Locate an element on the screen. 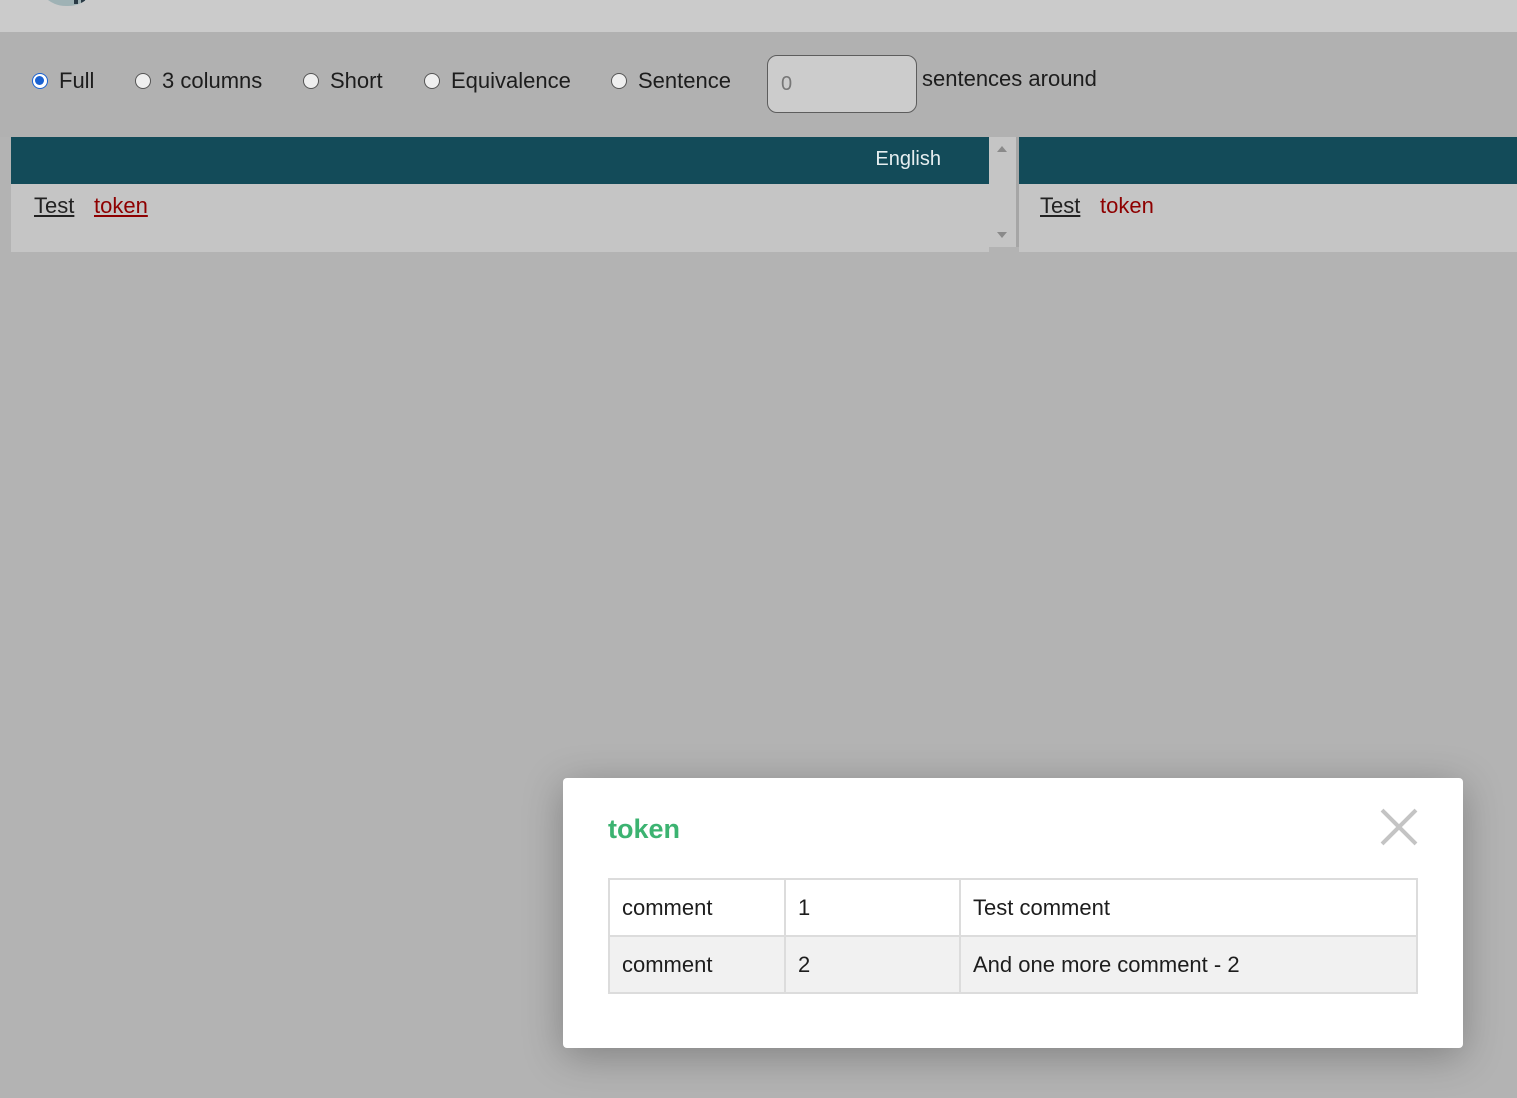 The width and height of the screenshot is (1517, 1098). left-panel-body is located at coordinates (500, 218).